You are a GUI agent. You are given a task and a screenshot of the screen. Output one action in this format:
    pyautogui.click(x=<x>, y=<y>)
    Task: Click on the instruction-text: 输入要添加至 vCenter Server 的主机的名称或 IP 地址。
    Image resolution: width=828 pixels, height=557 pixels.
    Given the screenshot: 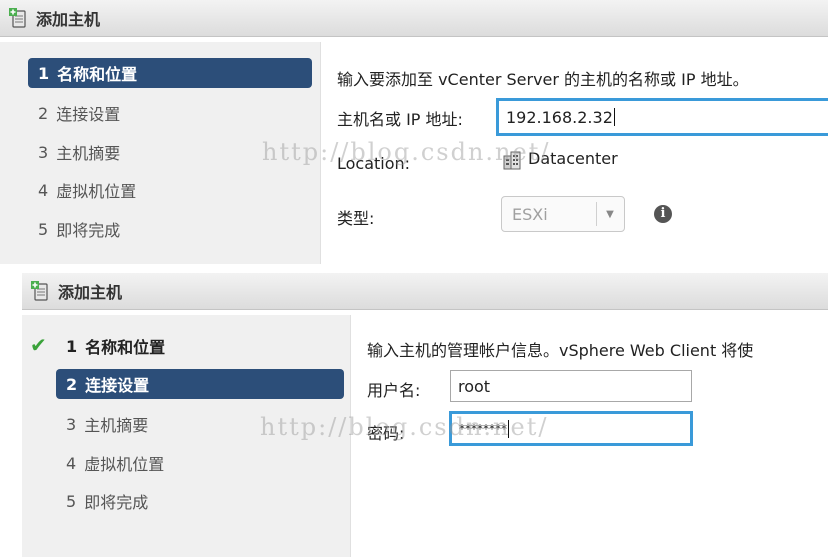 What is the action you would take?
    pyautogui.click(x=543, y=79)
    